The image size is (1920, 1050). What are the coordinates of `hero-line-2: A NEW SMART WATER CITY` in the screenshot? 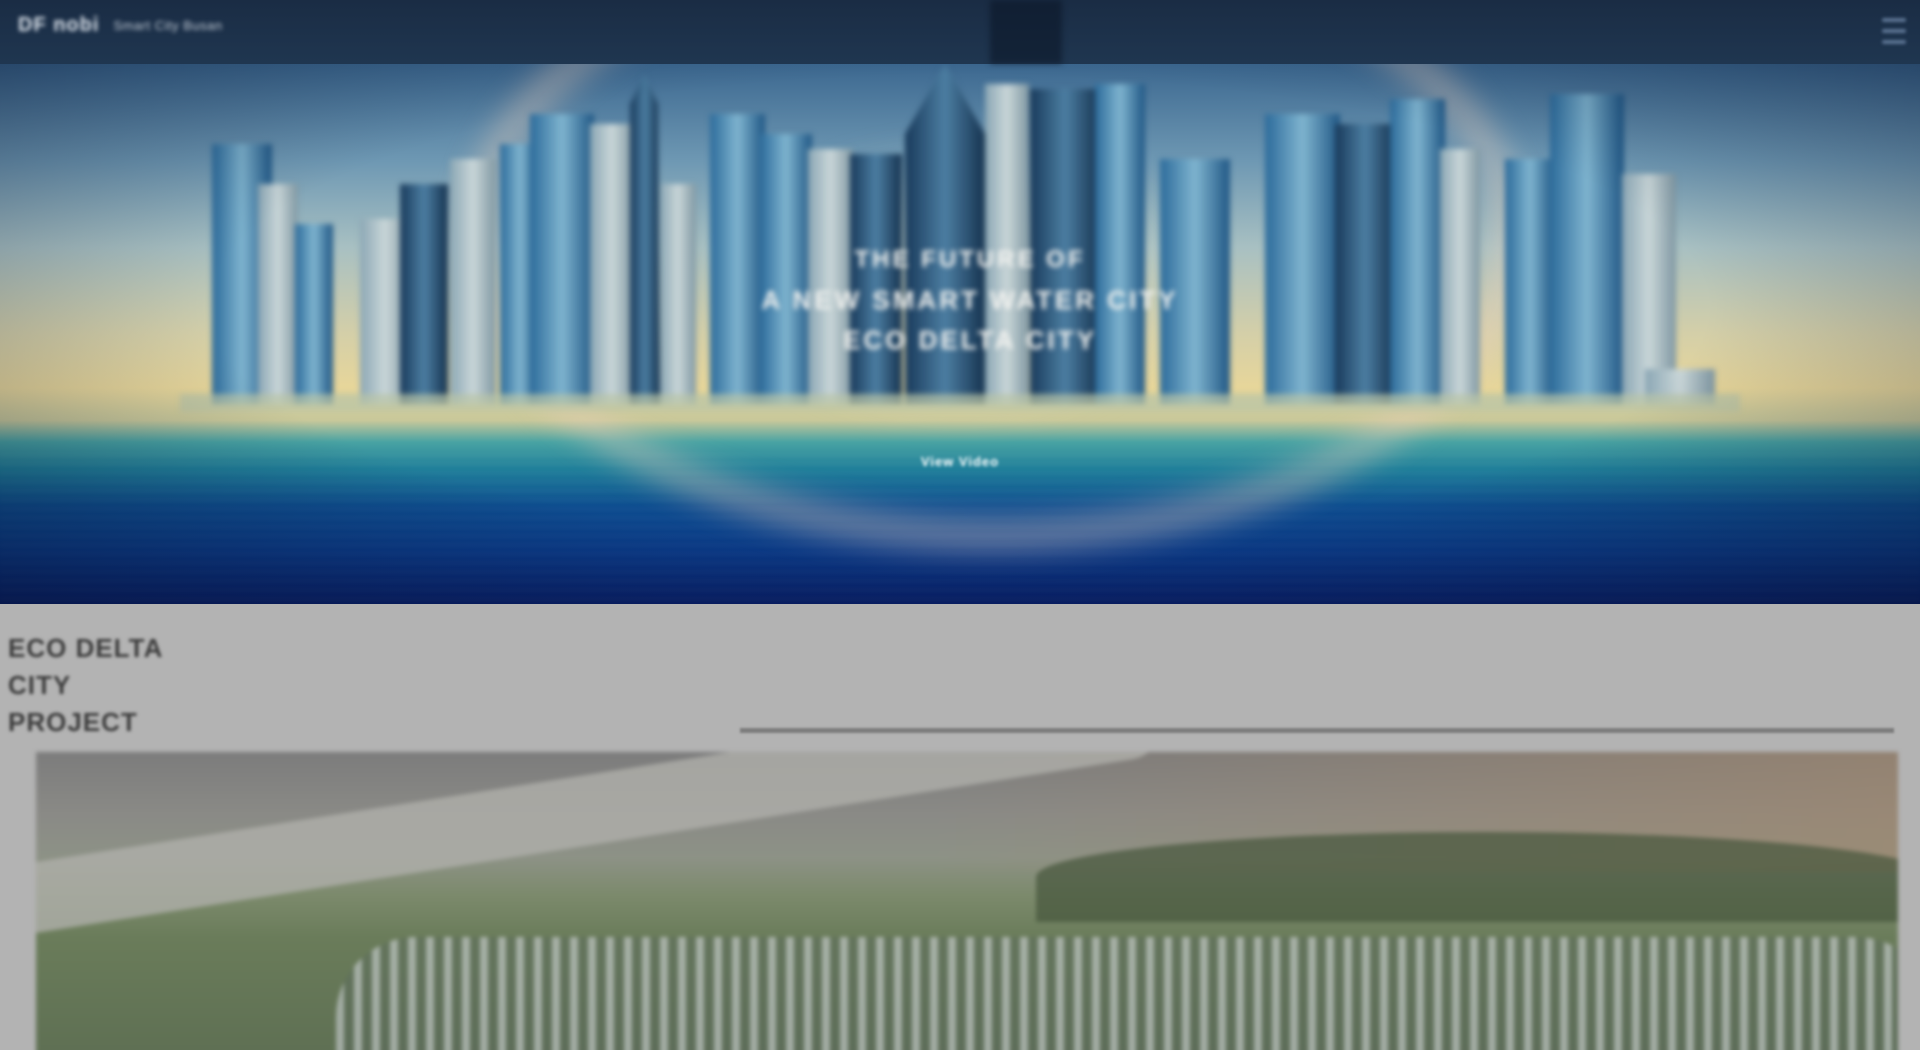 It's located at (970, 300).